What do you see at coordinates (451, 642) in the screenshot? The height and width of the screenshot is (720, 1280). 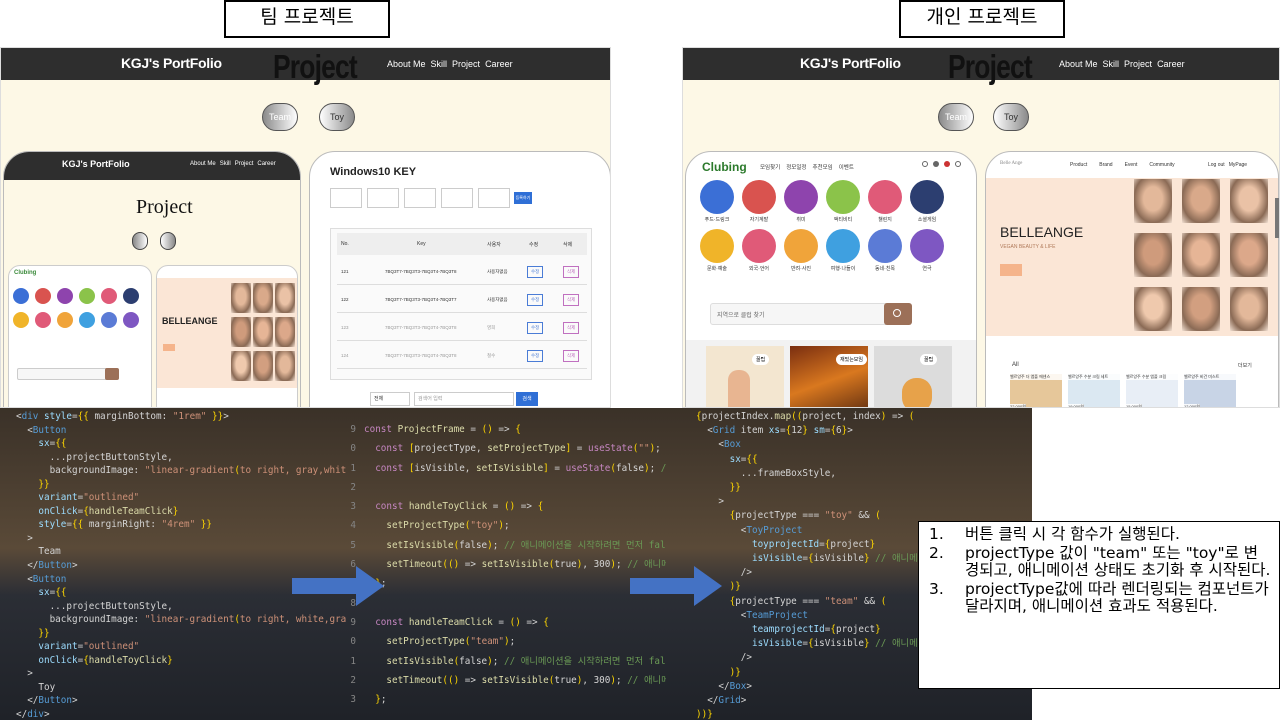 I see `code-line: setProjectType("team");` at bounding box center [451, 642].